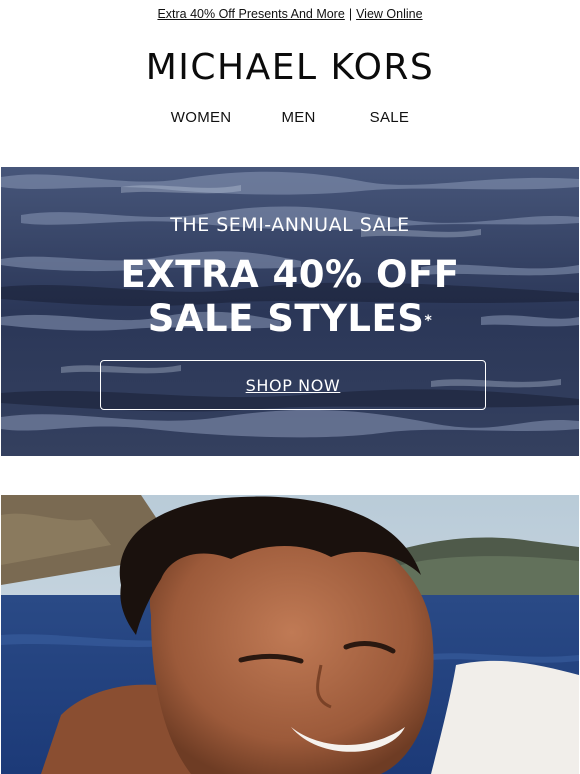 The image size is (580, 774). What do you see at coordinates (389, 14) in the screenshot?
I see `view-online-link: View Online` at bounding box center [389, 14].